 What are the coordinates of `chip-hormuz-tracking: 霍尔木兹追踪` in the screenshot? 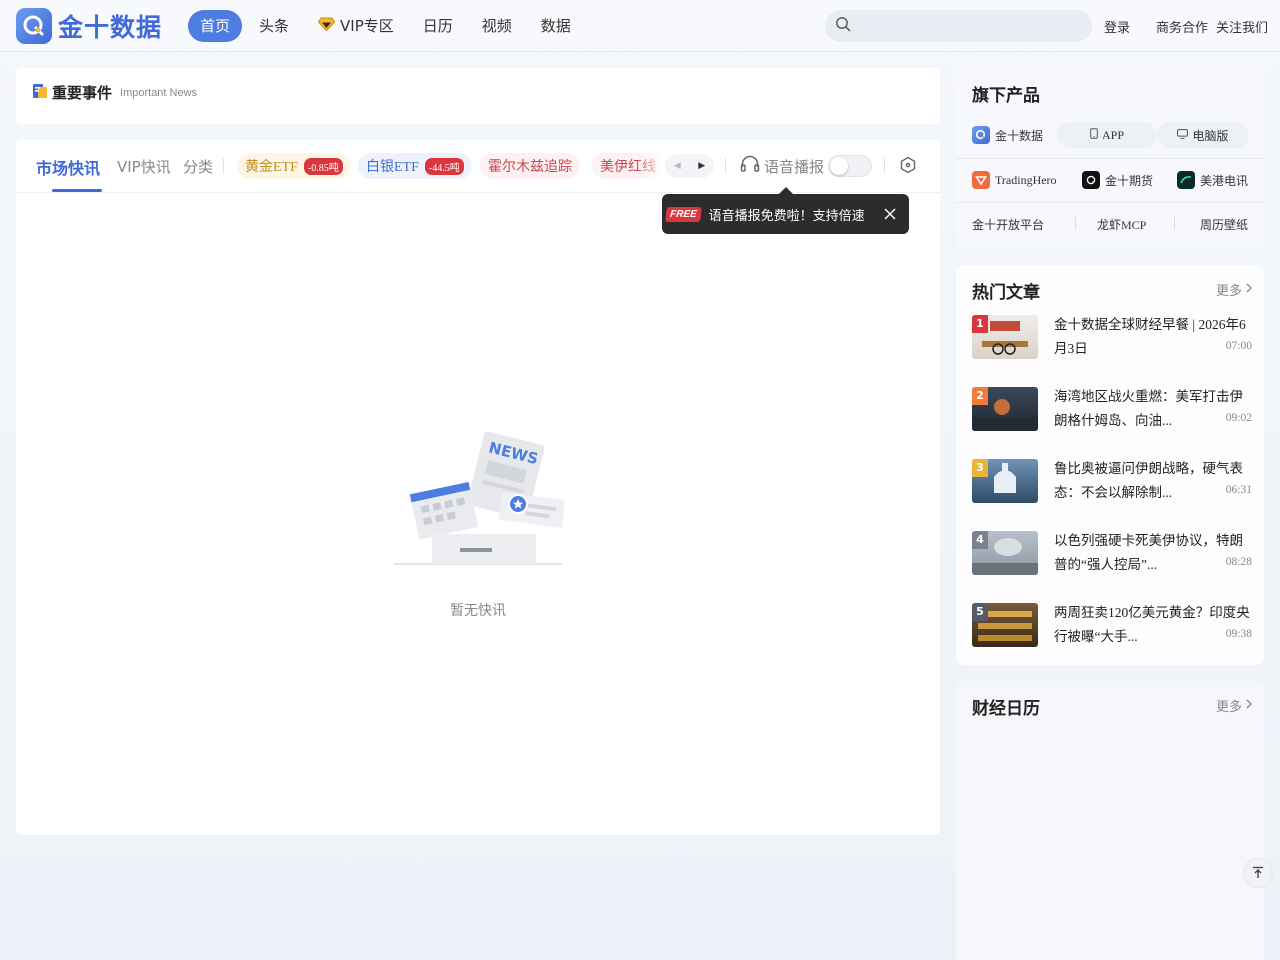 It's located at (530, 166).